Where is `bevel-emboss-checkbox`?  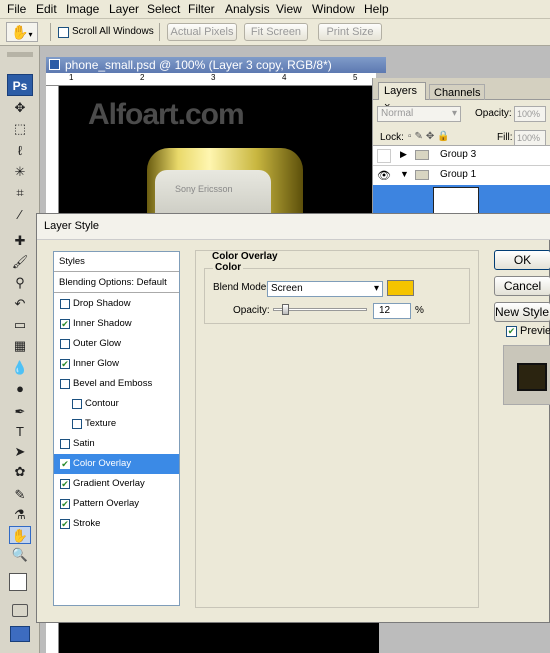
bevel-emboss-checkbox is located at coordinates (65, 384).